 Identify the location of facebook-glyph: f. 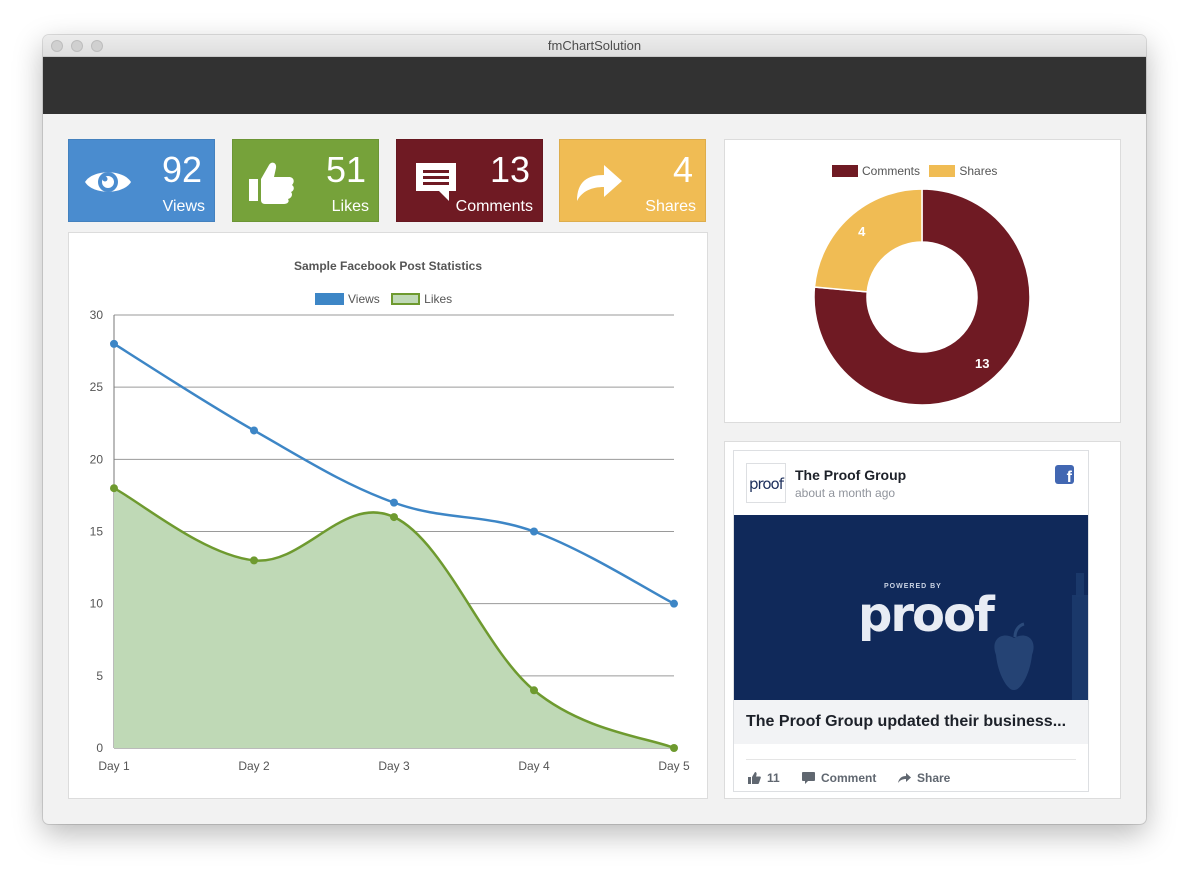
(1069, 477).